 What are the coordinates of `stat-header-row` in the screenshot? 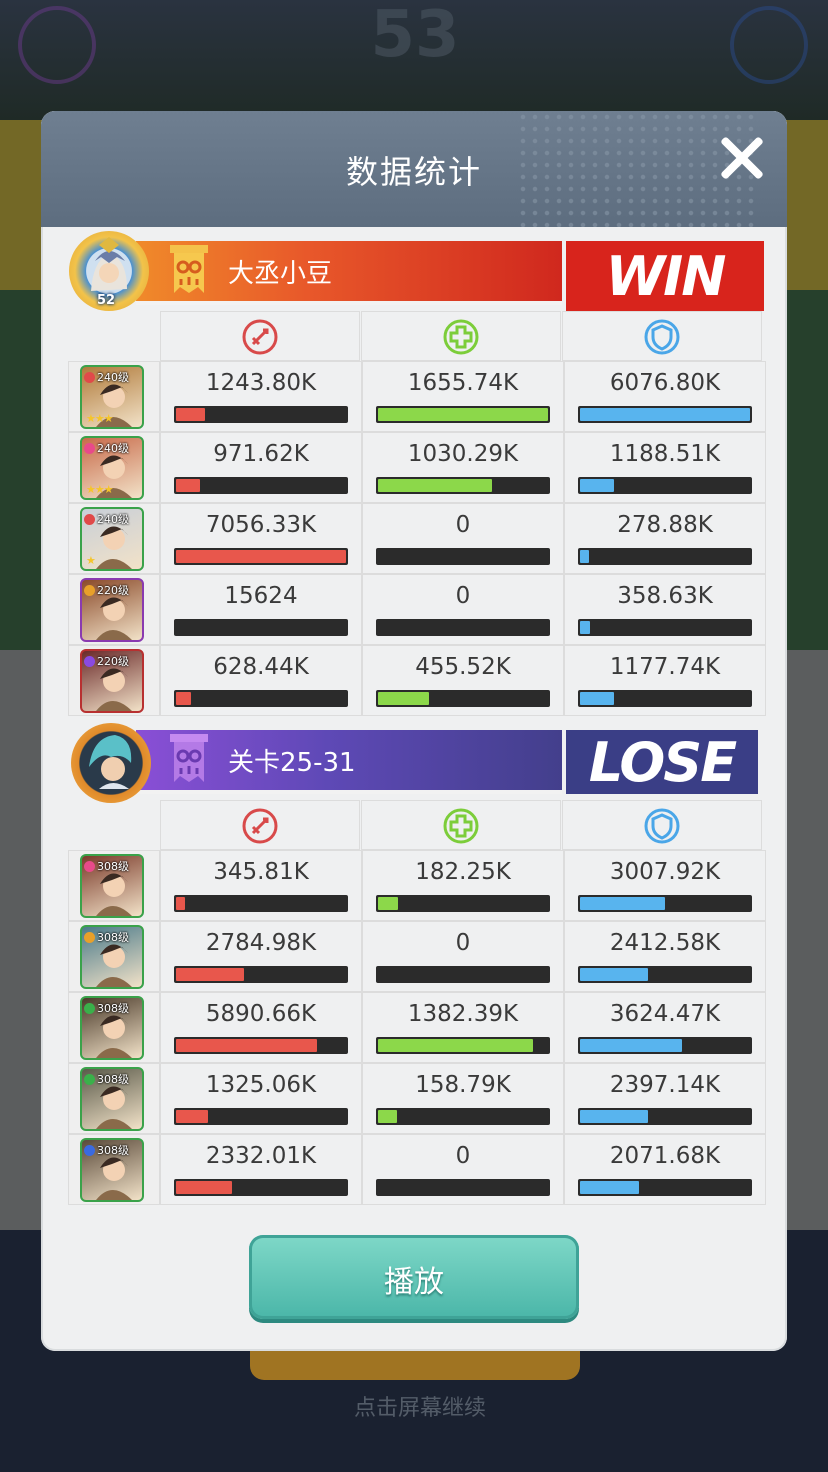 It's located at (461, 336).